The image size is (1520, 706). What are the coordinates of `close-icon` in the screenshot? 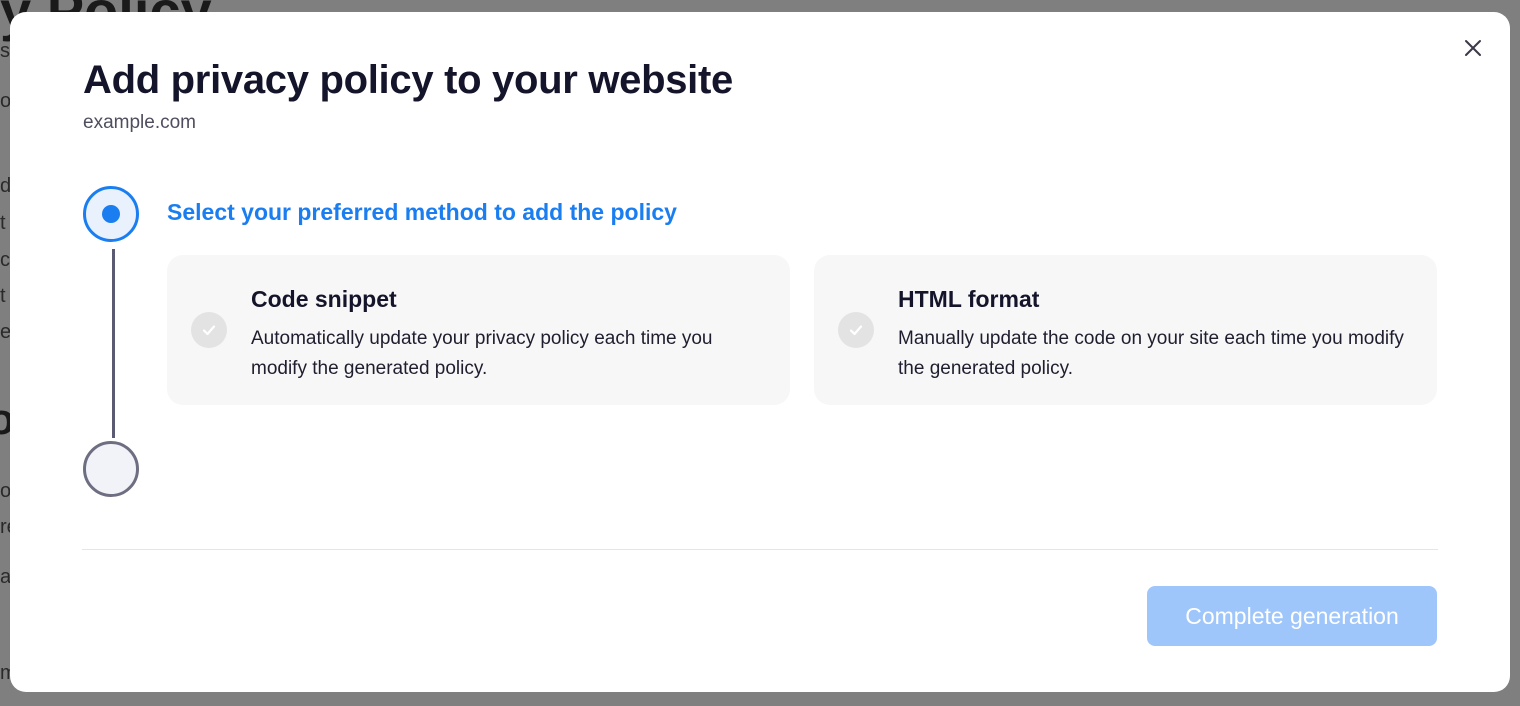 It's located at (1473, 48).